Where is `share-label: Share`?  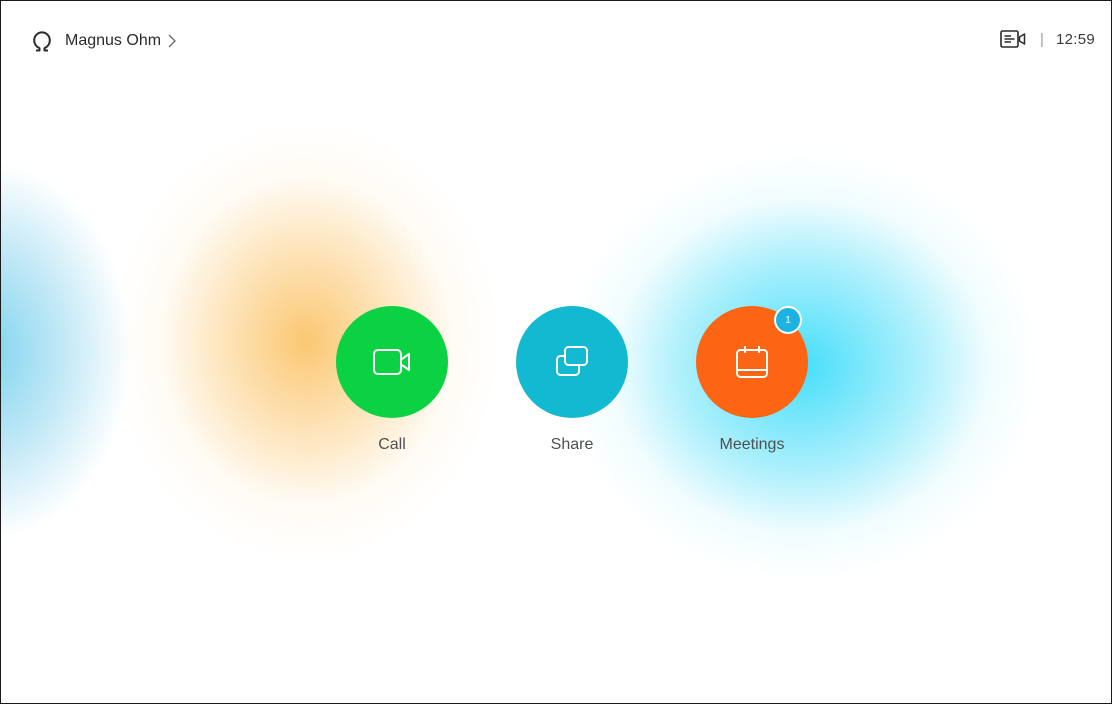 share-label: Share is located at coordinates (572, 444).